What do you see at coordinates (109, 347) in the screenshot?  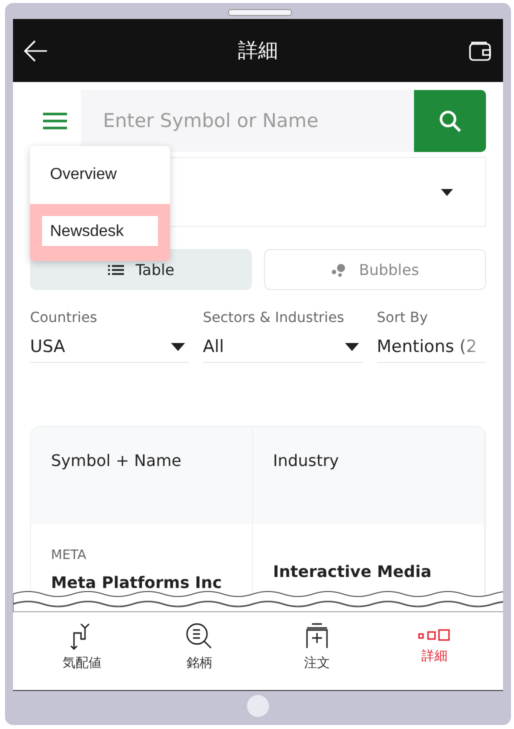 I see `filter-select: USA` at bounding box center [109, 347].